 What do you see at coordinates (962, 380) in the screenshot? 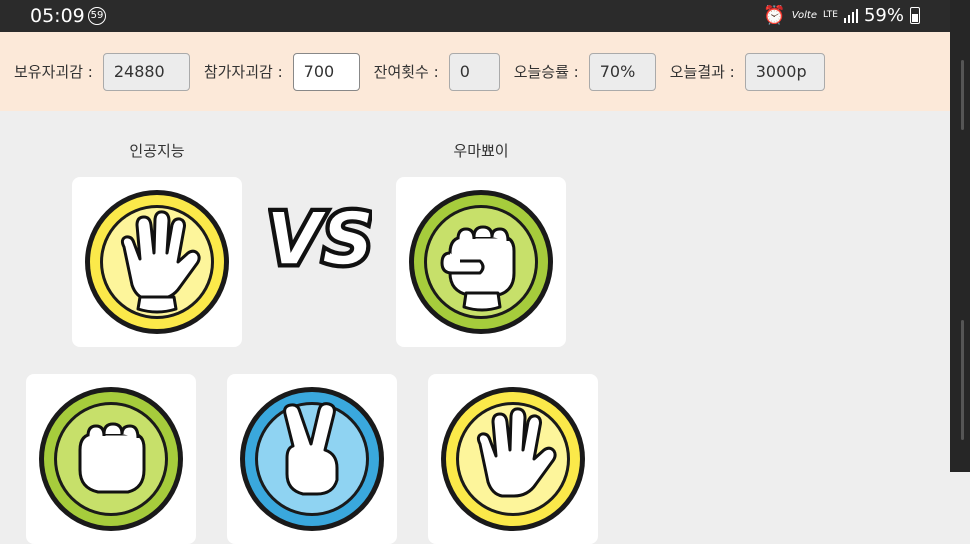
I see `edge-handle-bottom` at bounding box center [962, 380].